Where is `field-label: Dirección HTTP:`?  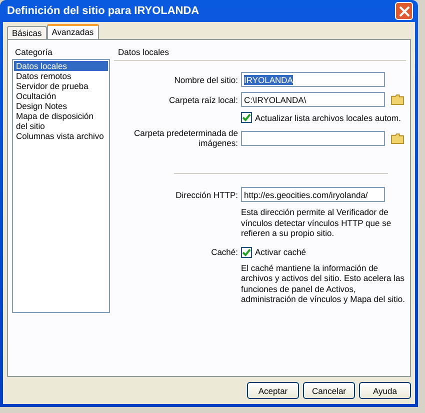
field-label: Dirección HTTP: is located at coordinates (206, 195).